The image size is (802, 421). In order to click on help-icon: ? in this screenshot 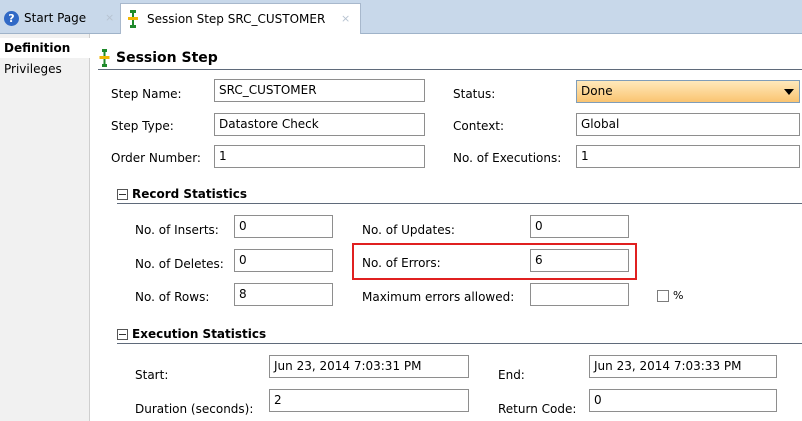, I will do `click(11, 18)`.